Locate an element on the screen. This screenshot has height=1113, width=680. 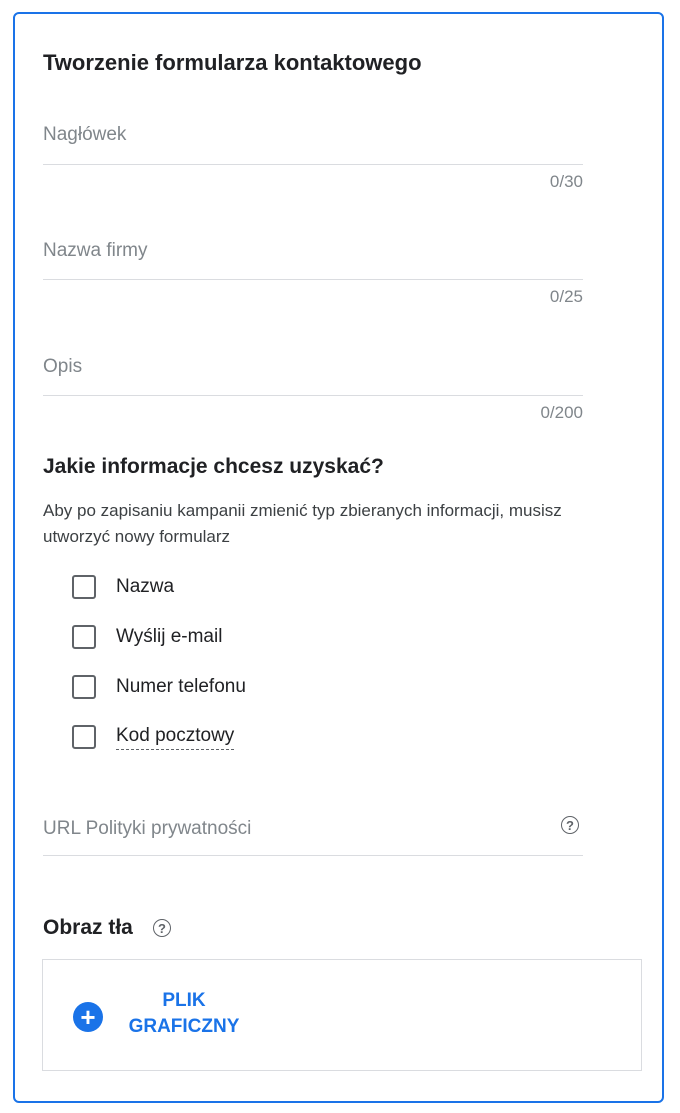
headline-field: Nagłówek is located at coordinates (313, 145).